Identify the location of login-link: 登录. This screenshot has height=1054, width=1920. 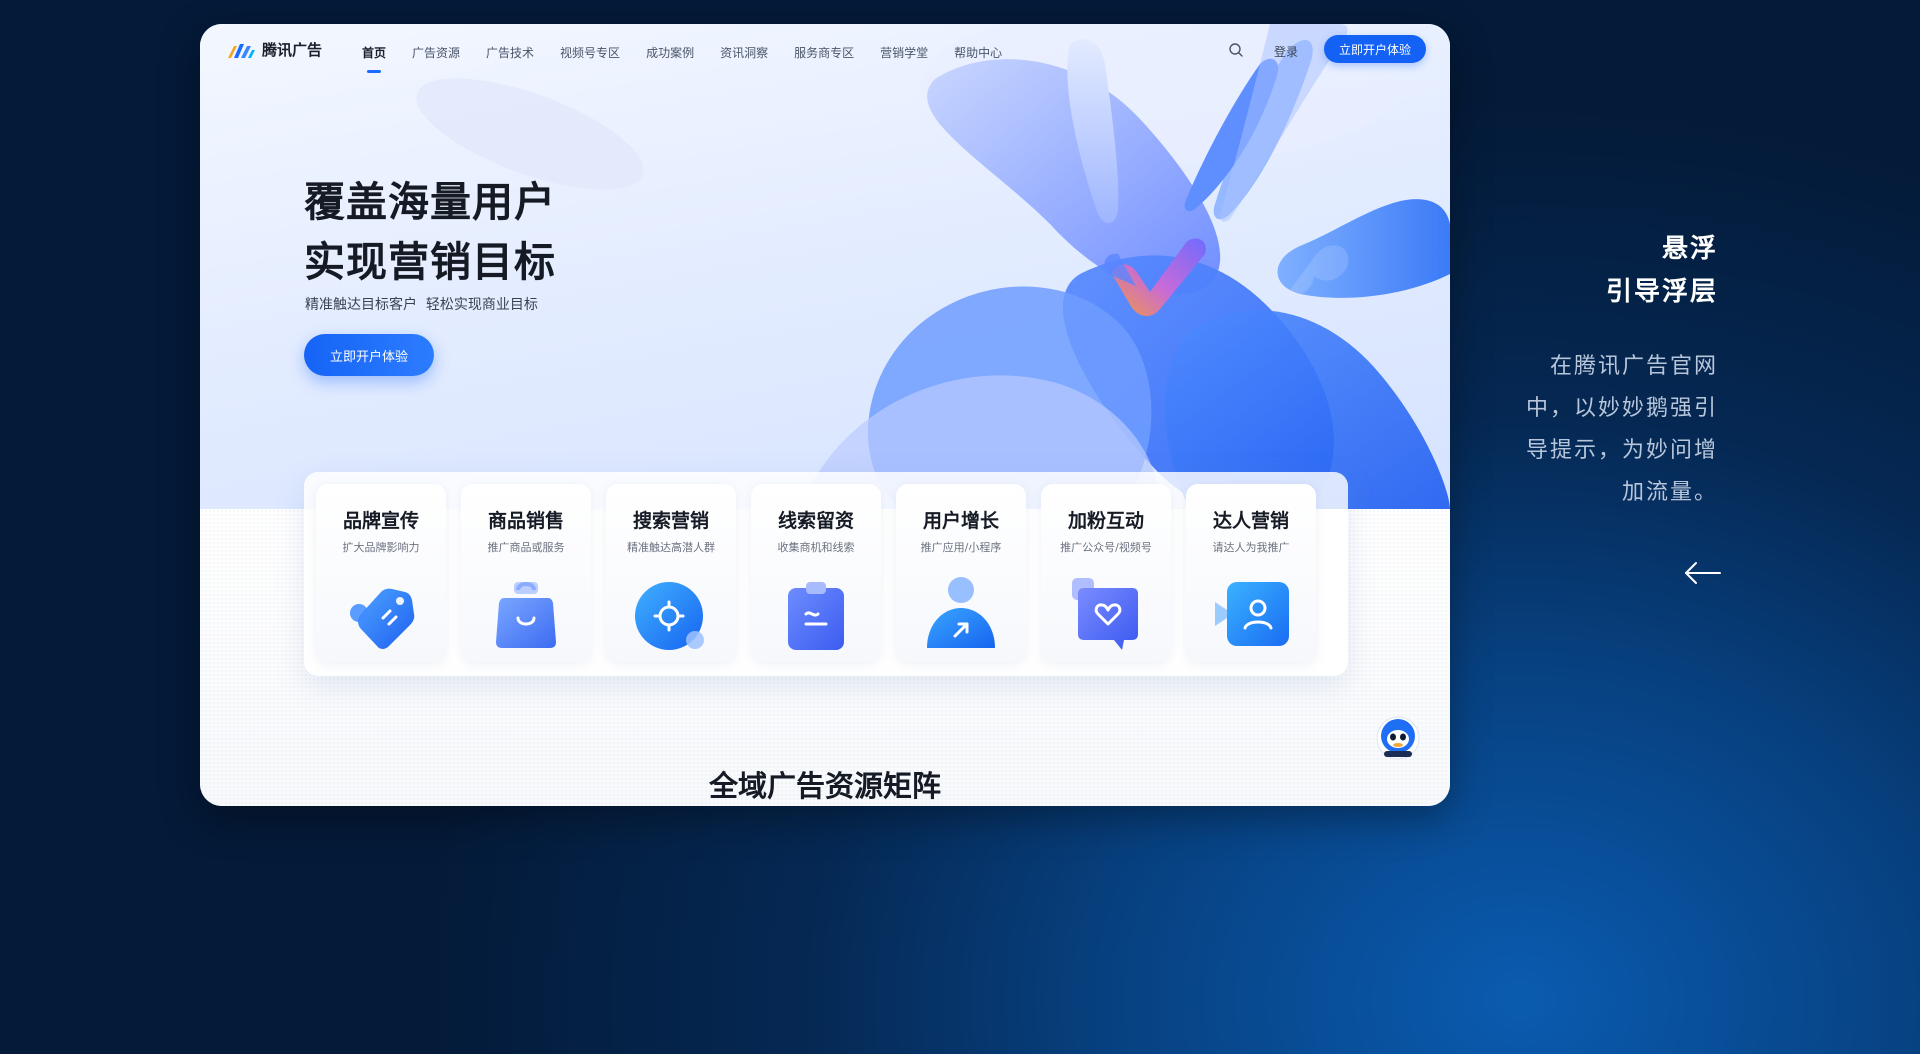
(1286, 51).